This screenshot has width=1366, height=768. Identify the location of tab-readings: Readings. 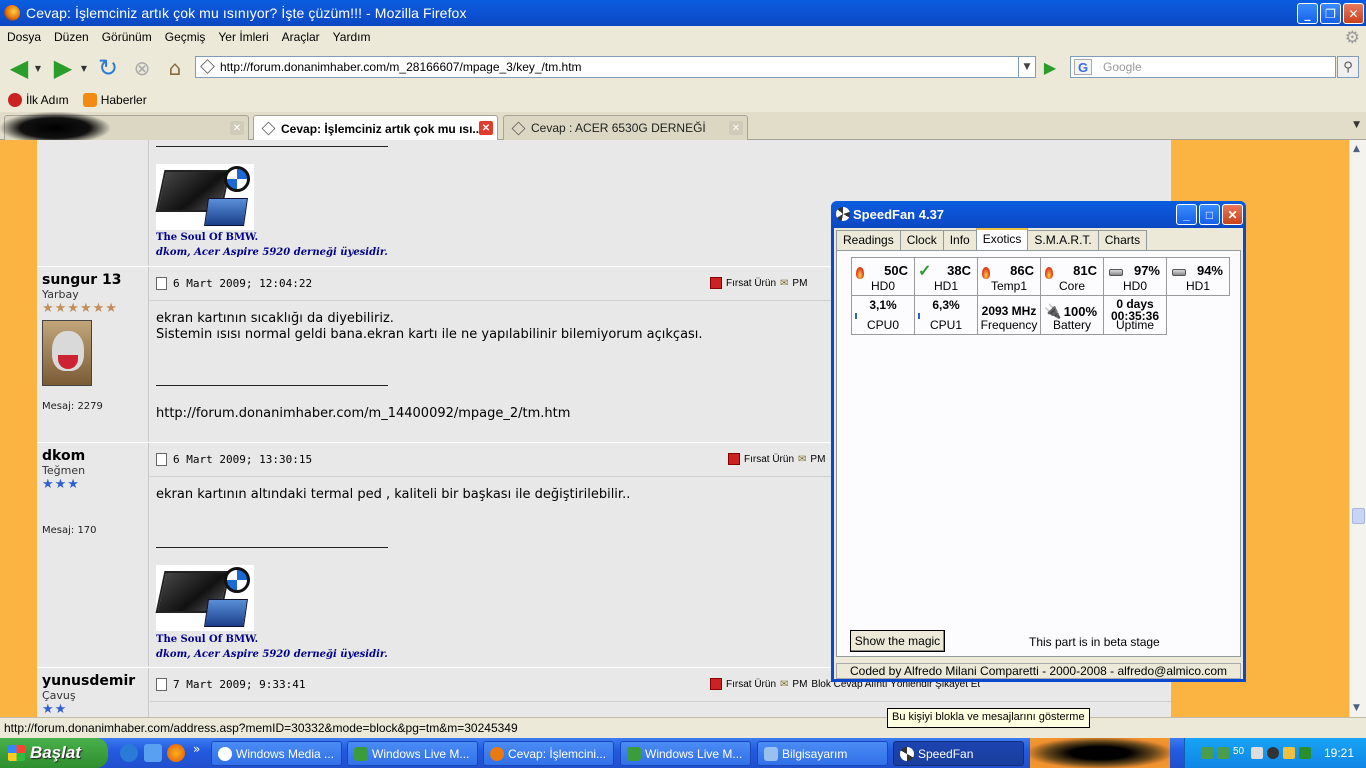
(868, 240).